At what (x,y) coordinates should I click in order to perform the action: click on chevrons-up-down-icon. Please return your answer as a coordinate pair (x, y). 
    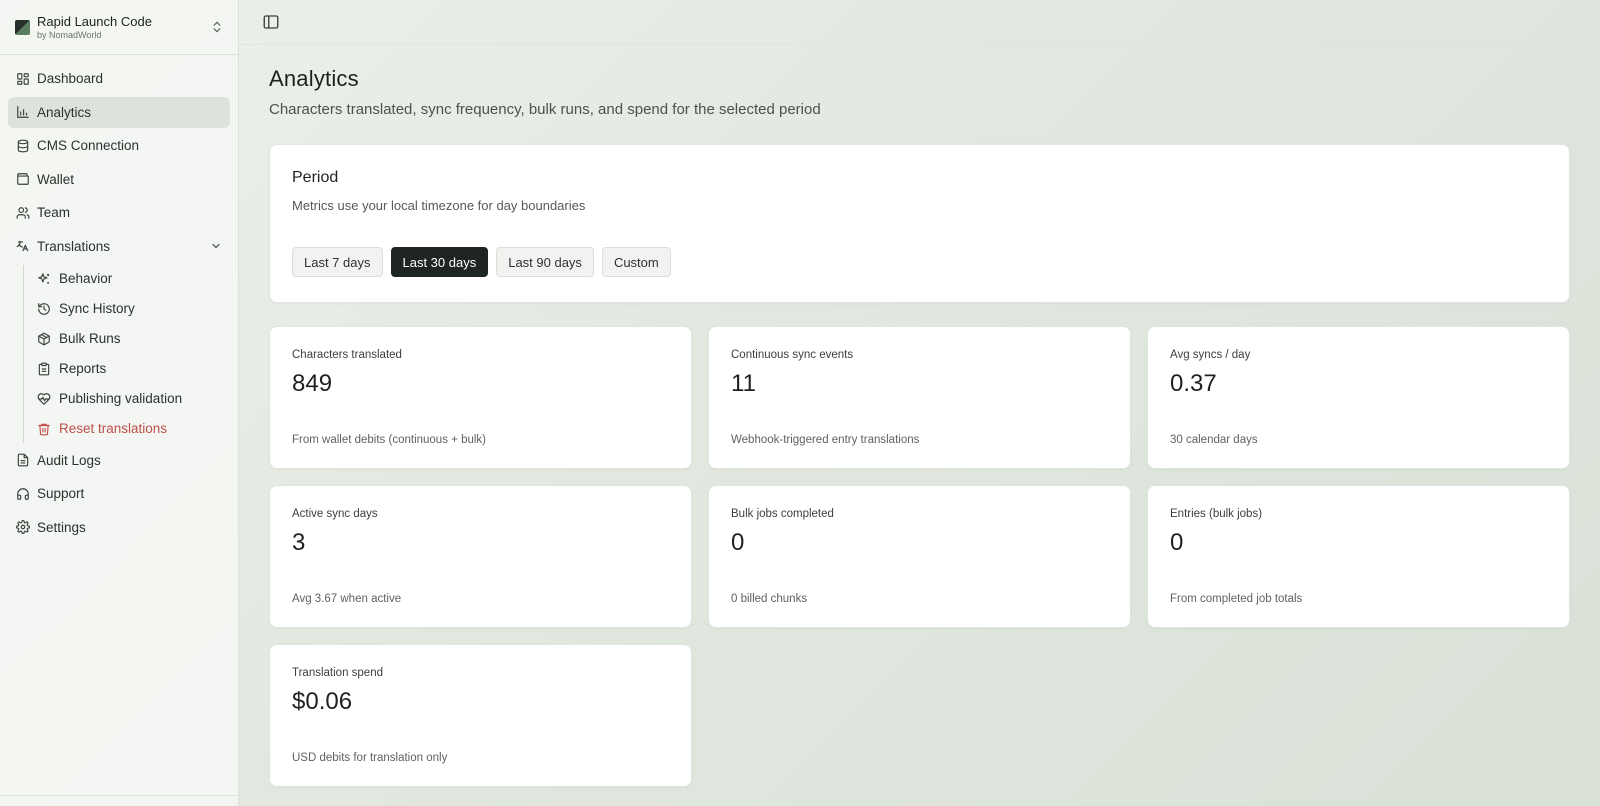
    Looking at the image, I should click on (217, 27).